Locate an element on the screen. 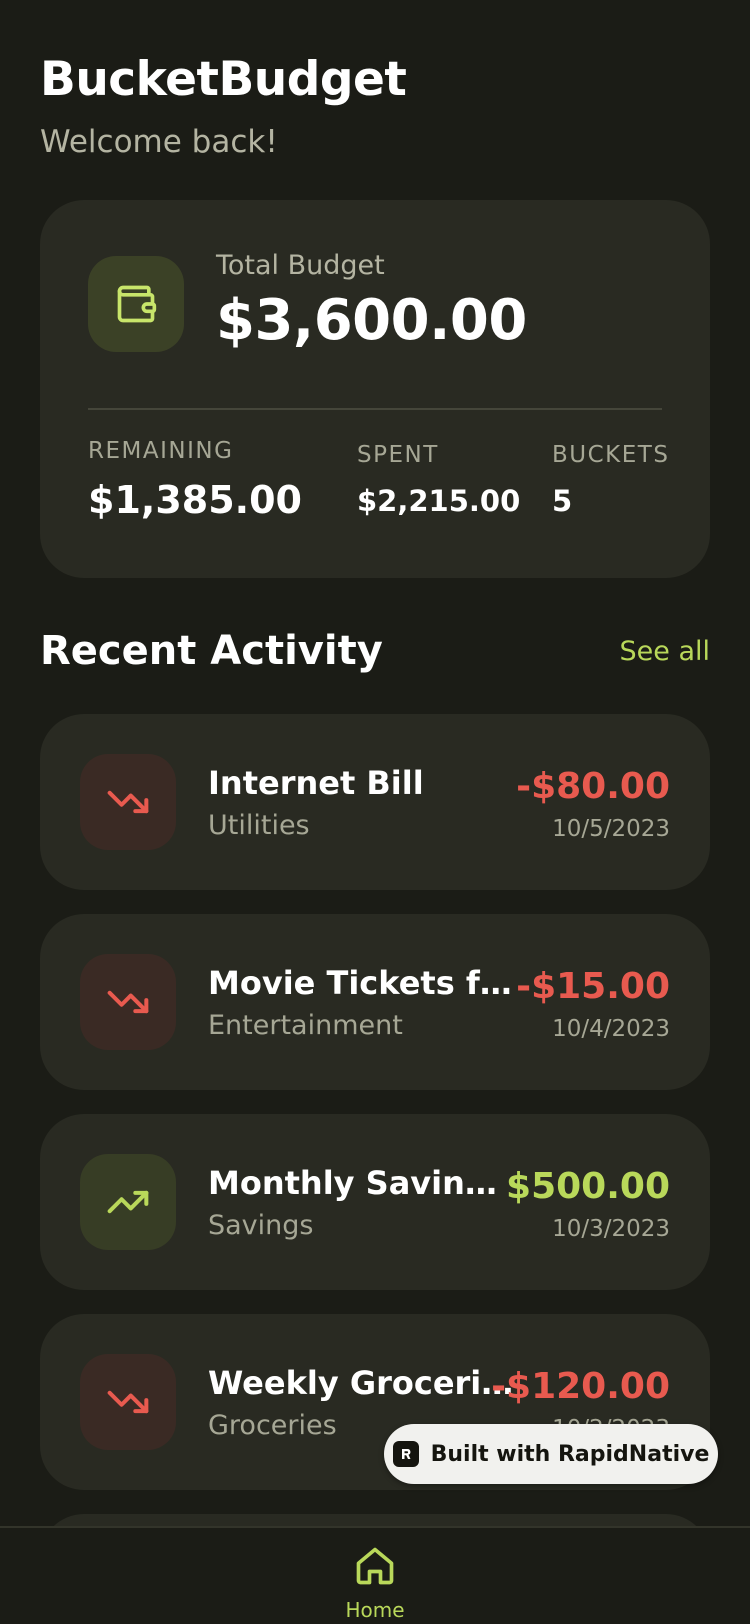 Image resolution: width=750 pixels, height=1624 pixels. app-title: BucketBudget is located at coordinates (223, 79).